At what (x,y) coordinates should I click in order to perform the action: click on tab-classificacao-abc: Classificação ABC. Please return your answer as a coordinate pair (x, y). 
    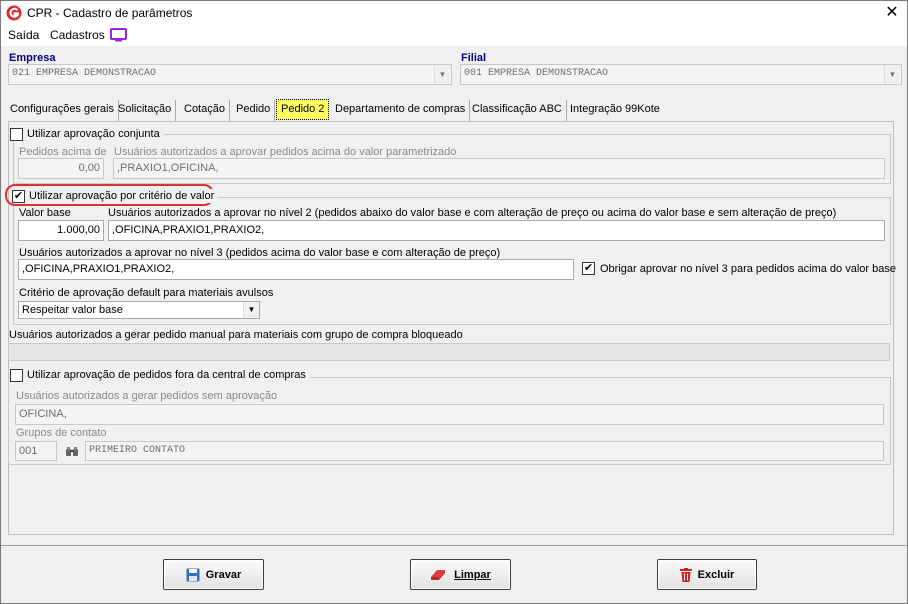
    Looking at the image, I should click on (517, 110).